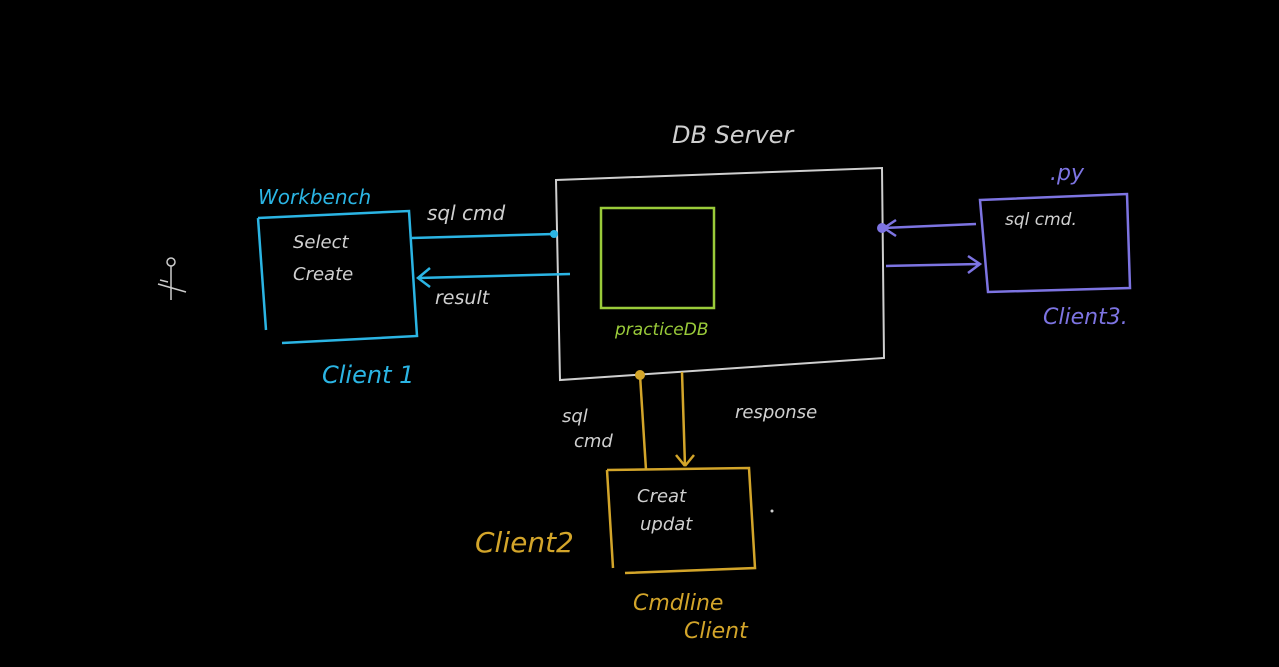  I want to click on client2-command-update: updat, so click(666, 524).